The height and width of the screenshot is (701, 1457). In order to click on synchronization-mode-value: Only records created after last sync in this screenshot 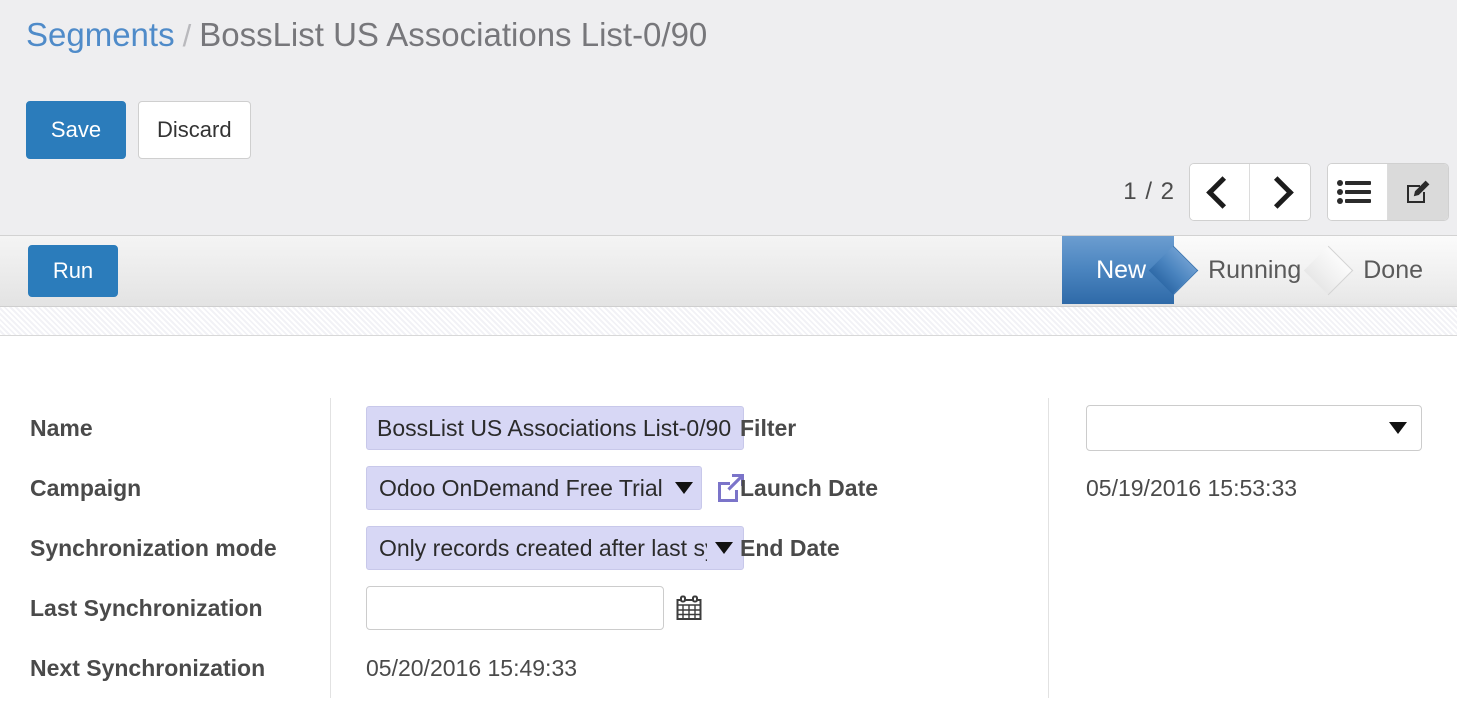, I will do `click(543, 547)`.